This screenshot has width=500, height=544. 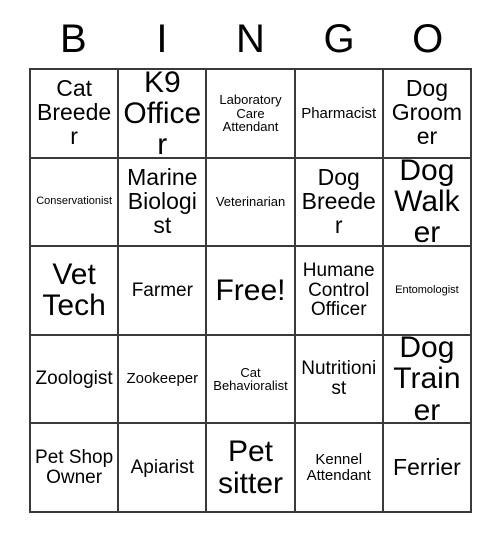 I want to click on bingo-cell-label: Entomologist, so click(x=427, y=289).